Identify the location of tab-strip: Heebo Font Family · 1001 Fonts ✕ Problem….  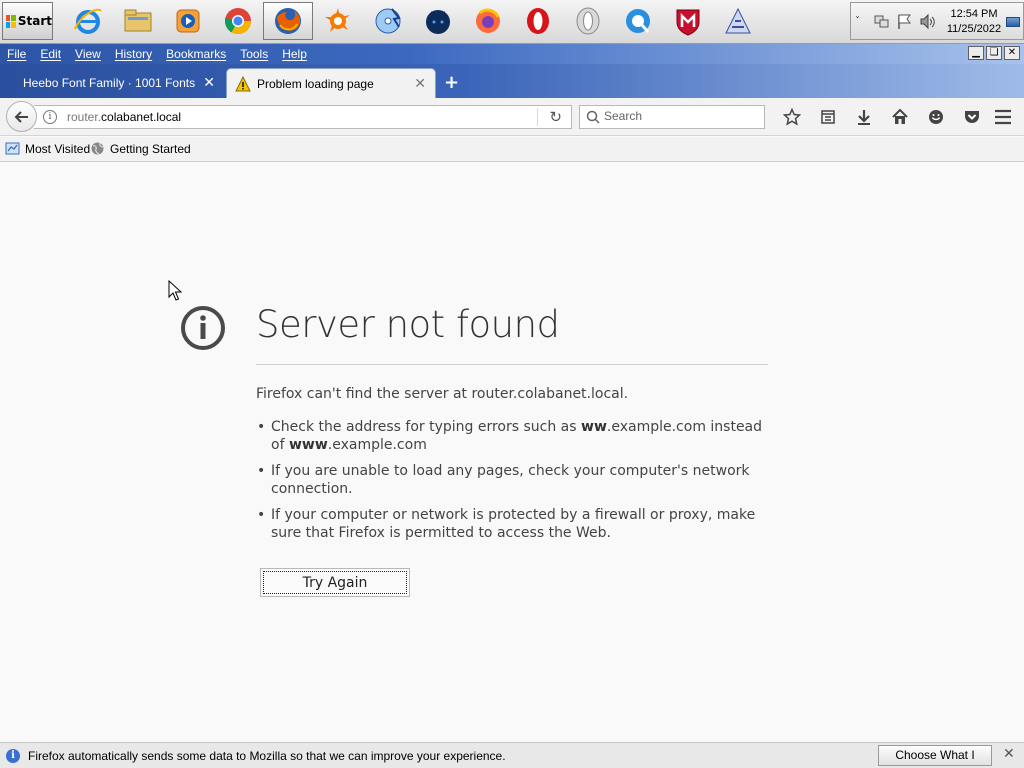
(512, 81).